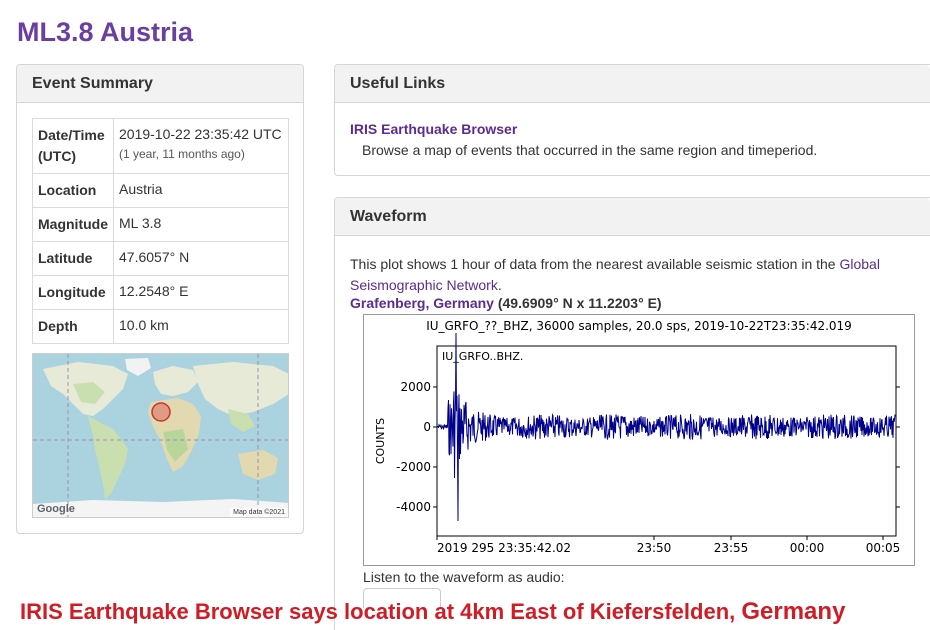 Image resolution: width=930 pixels, height=630 pixels. I want to click on google-logo: Google, so click(56, 509).